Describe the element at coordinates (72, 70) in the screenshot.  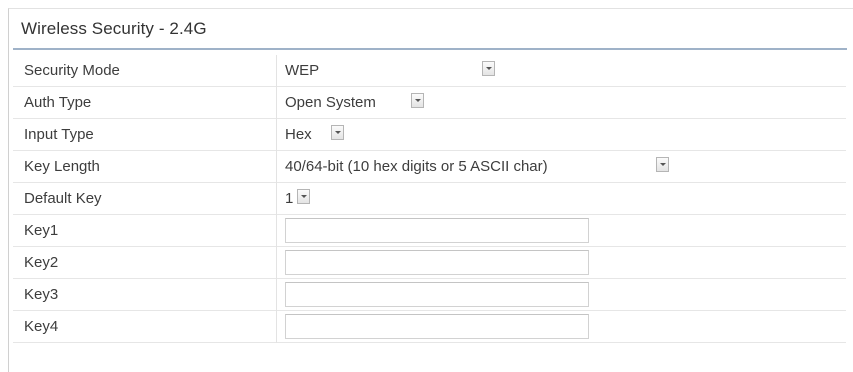
I see `security-mode-label: Security Mode` at that location.